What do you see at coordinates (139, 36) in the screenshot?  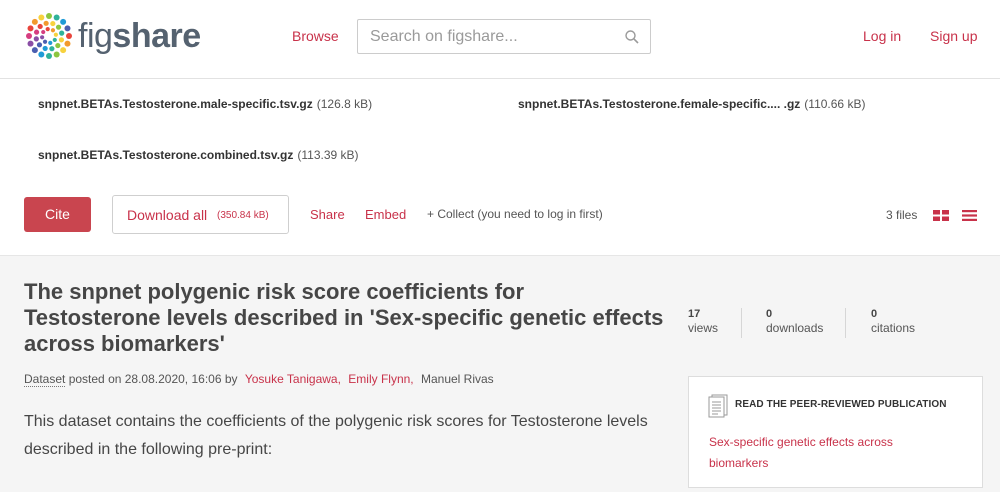 I see `logo-text: figshare` at bounding box center [139, 36].